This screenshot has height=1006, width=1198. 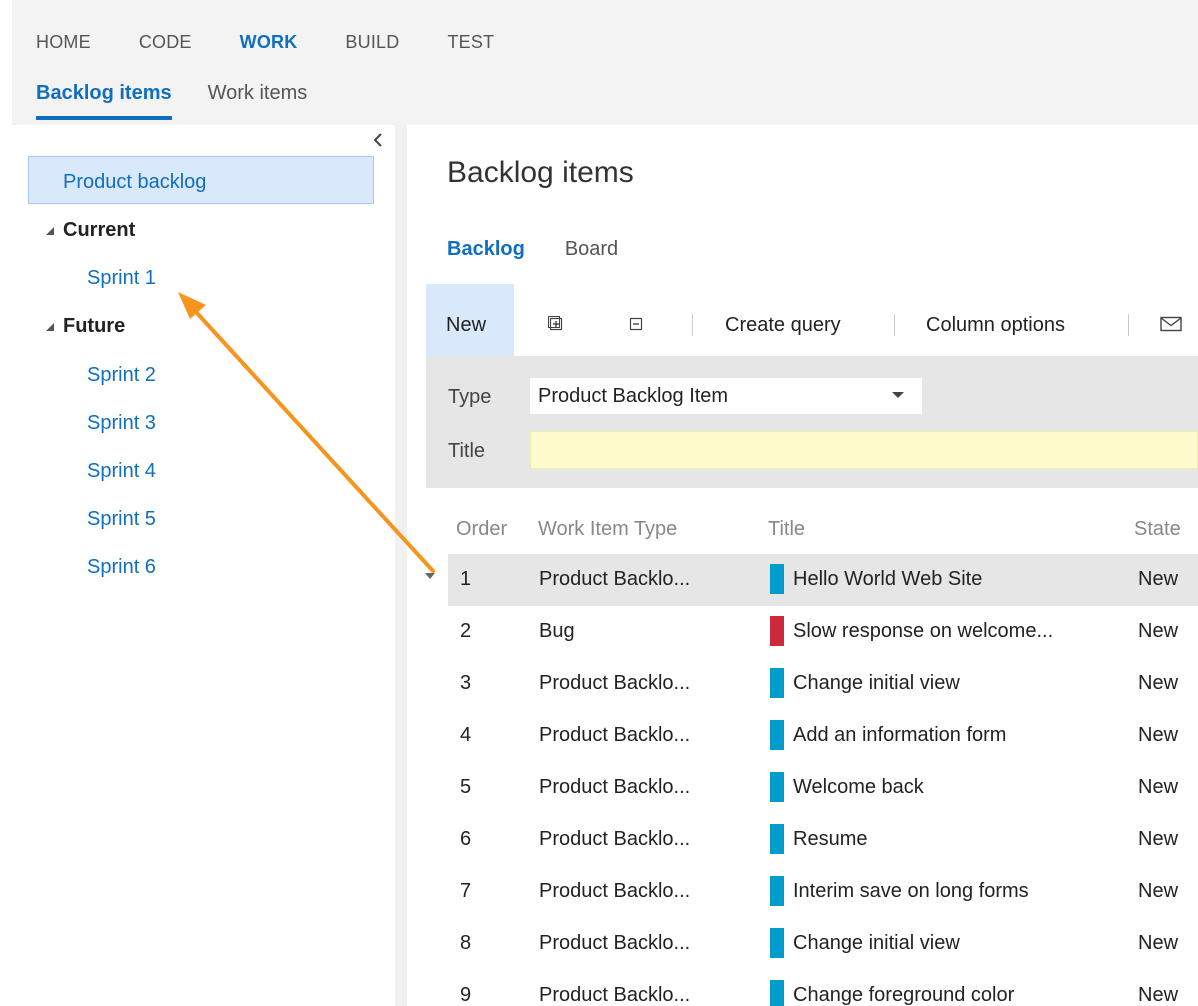 What do you see at coordinates (99, 230) in the screenshot?
I see `group-label: Current` at bounding box center [99, 230].